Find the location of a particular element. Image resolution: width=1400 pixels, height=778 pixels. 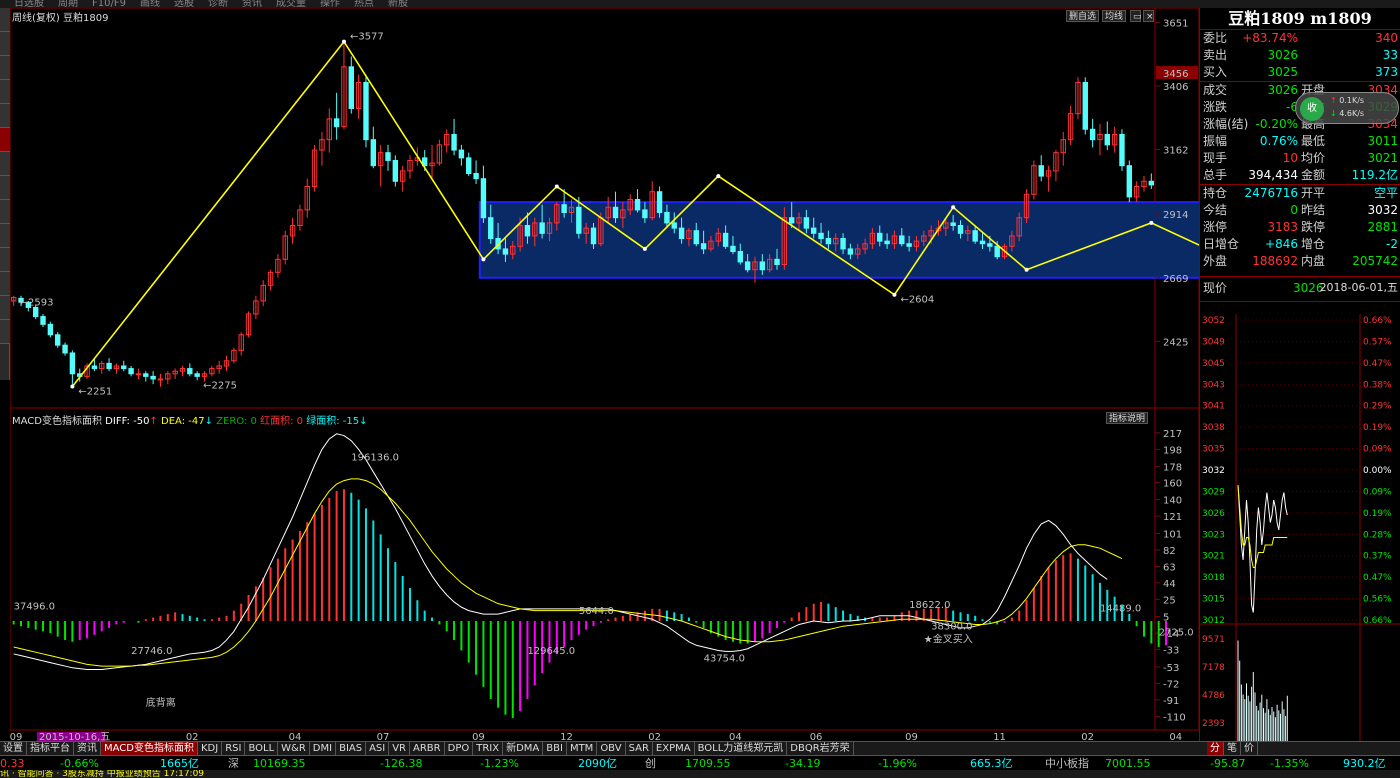

top-menu-item: F10/F9 is located at coordinates (109, 4).